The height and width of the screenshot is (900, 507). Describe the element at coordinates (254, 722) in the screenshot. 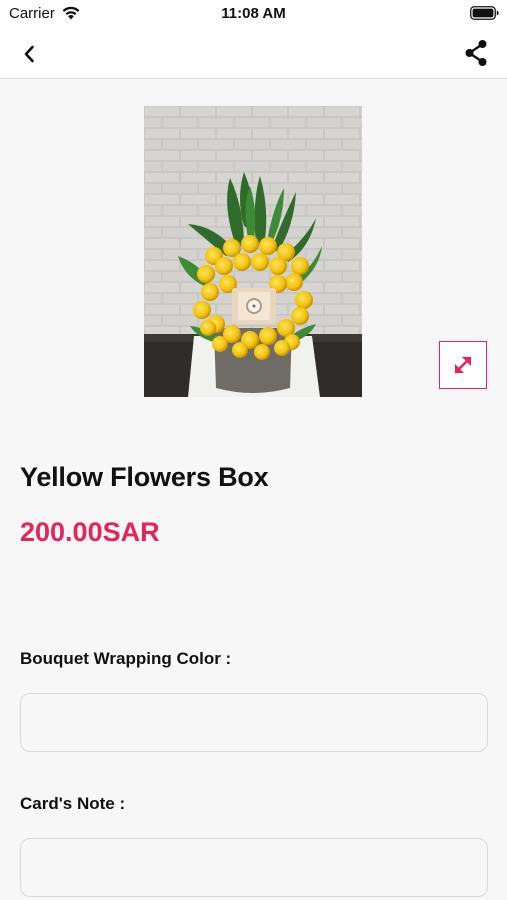

I see `wrapping-color-input` at that location.